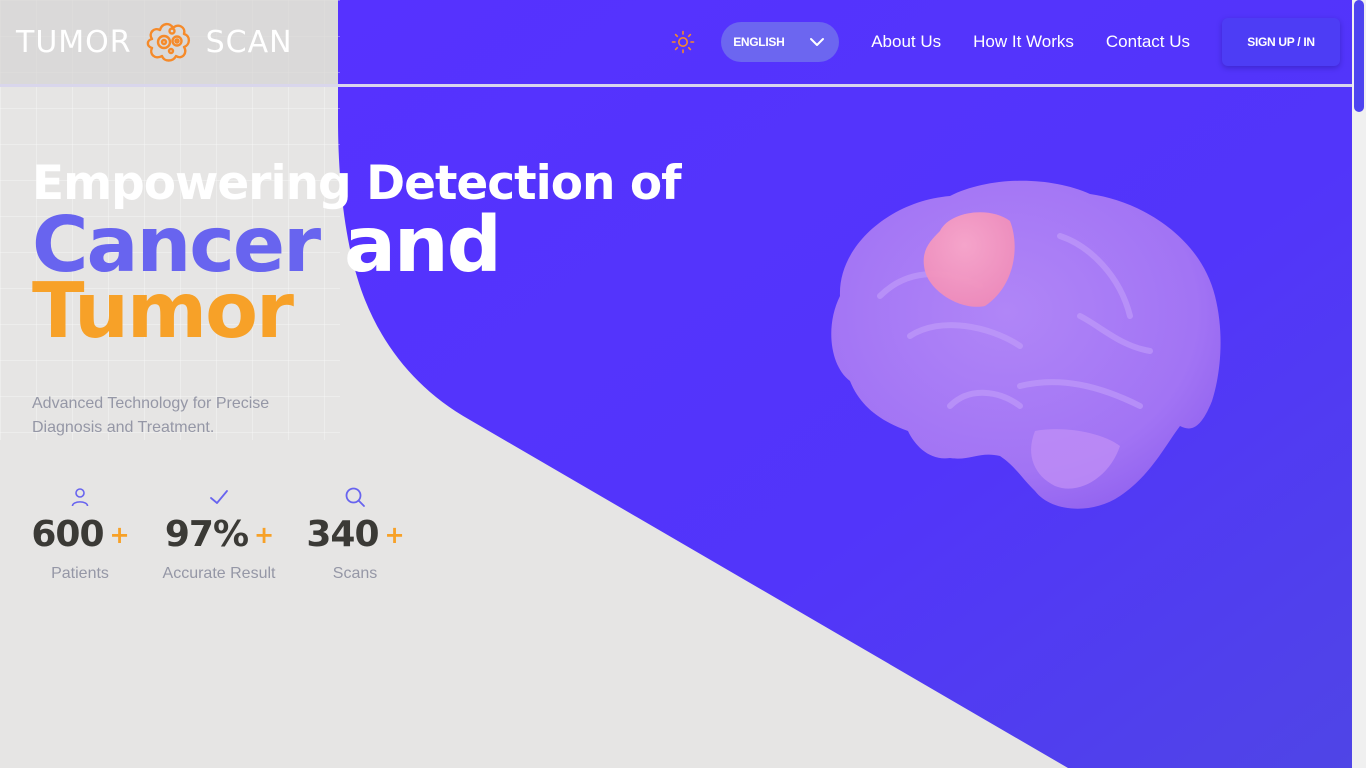 The image size is (1366, 768). I want to click on brain-3d-illustration, so click(1025, 348).